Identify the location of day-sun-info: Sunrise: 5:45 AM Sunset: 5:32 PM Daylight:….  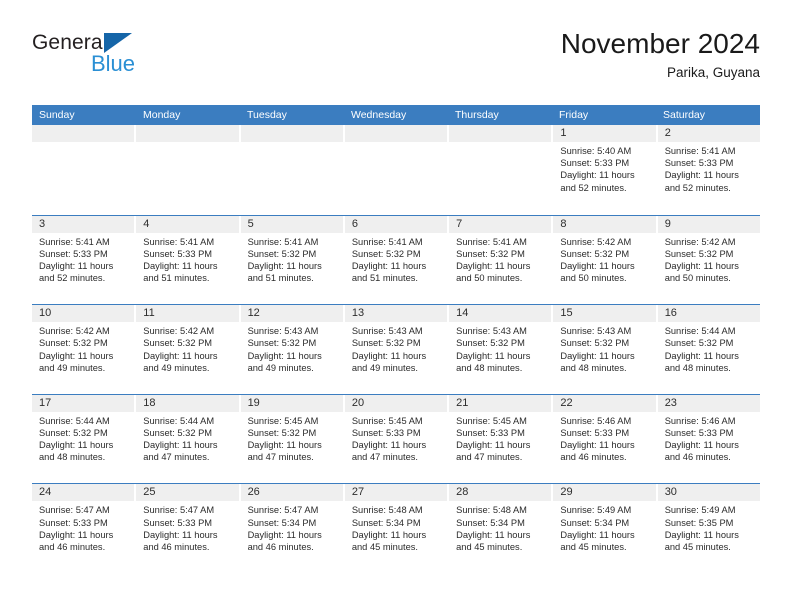
(292, 438).